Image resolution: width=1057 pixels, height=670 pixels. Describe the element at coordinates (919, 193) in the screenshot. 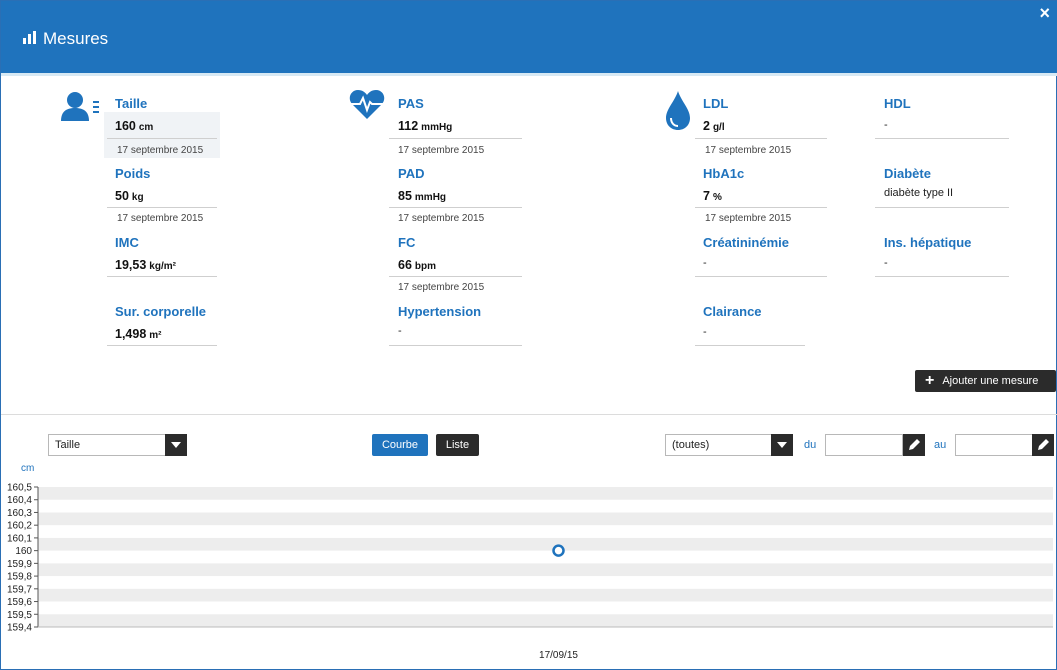

I see `measure-value: diabète type II` at that location.